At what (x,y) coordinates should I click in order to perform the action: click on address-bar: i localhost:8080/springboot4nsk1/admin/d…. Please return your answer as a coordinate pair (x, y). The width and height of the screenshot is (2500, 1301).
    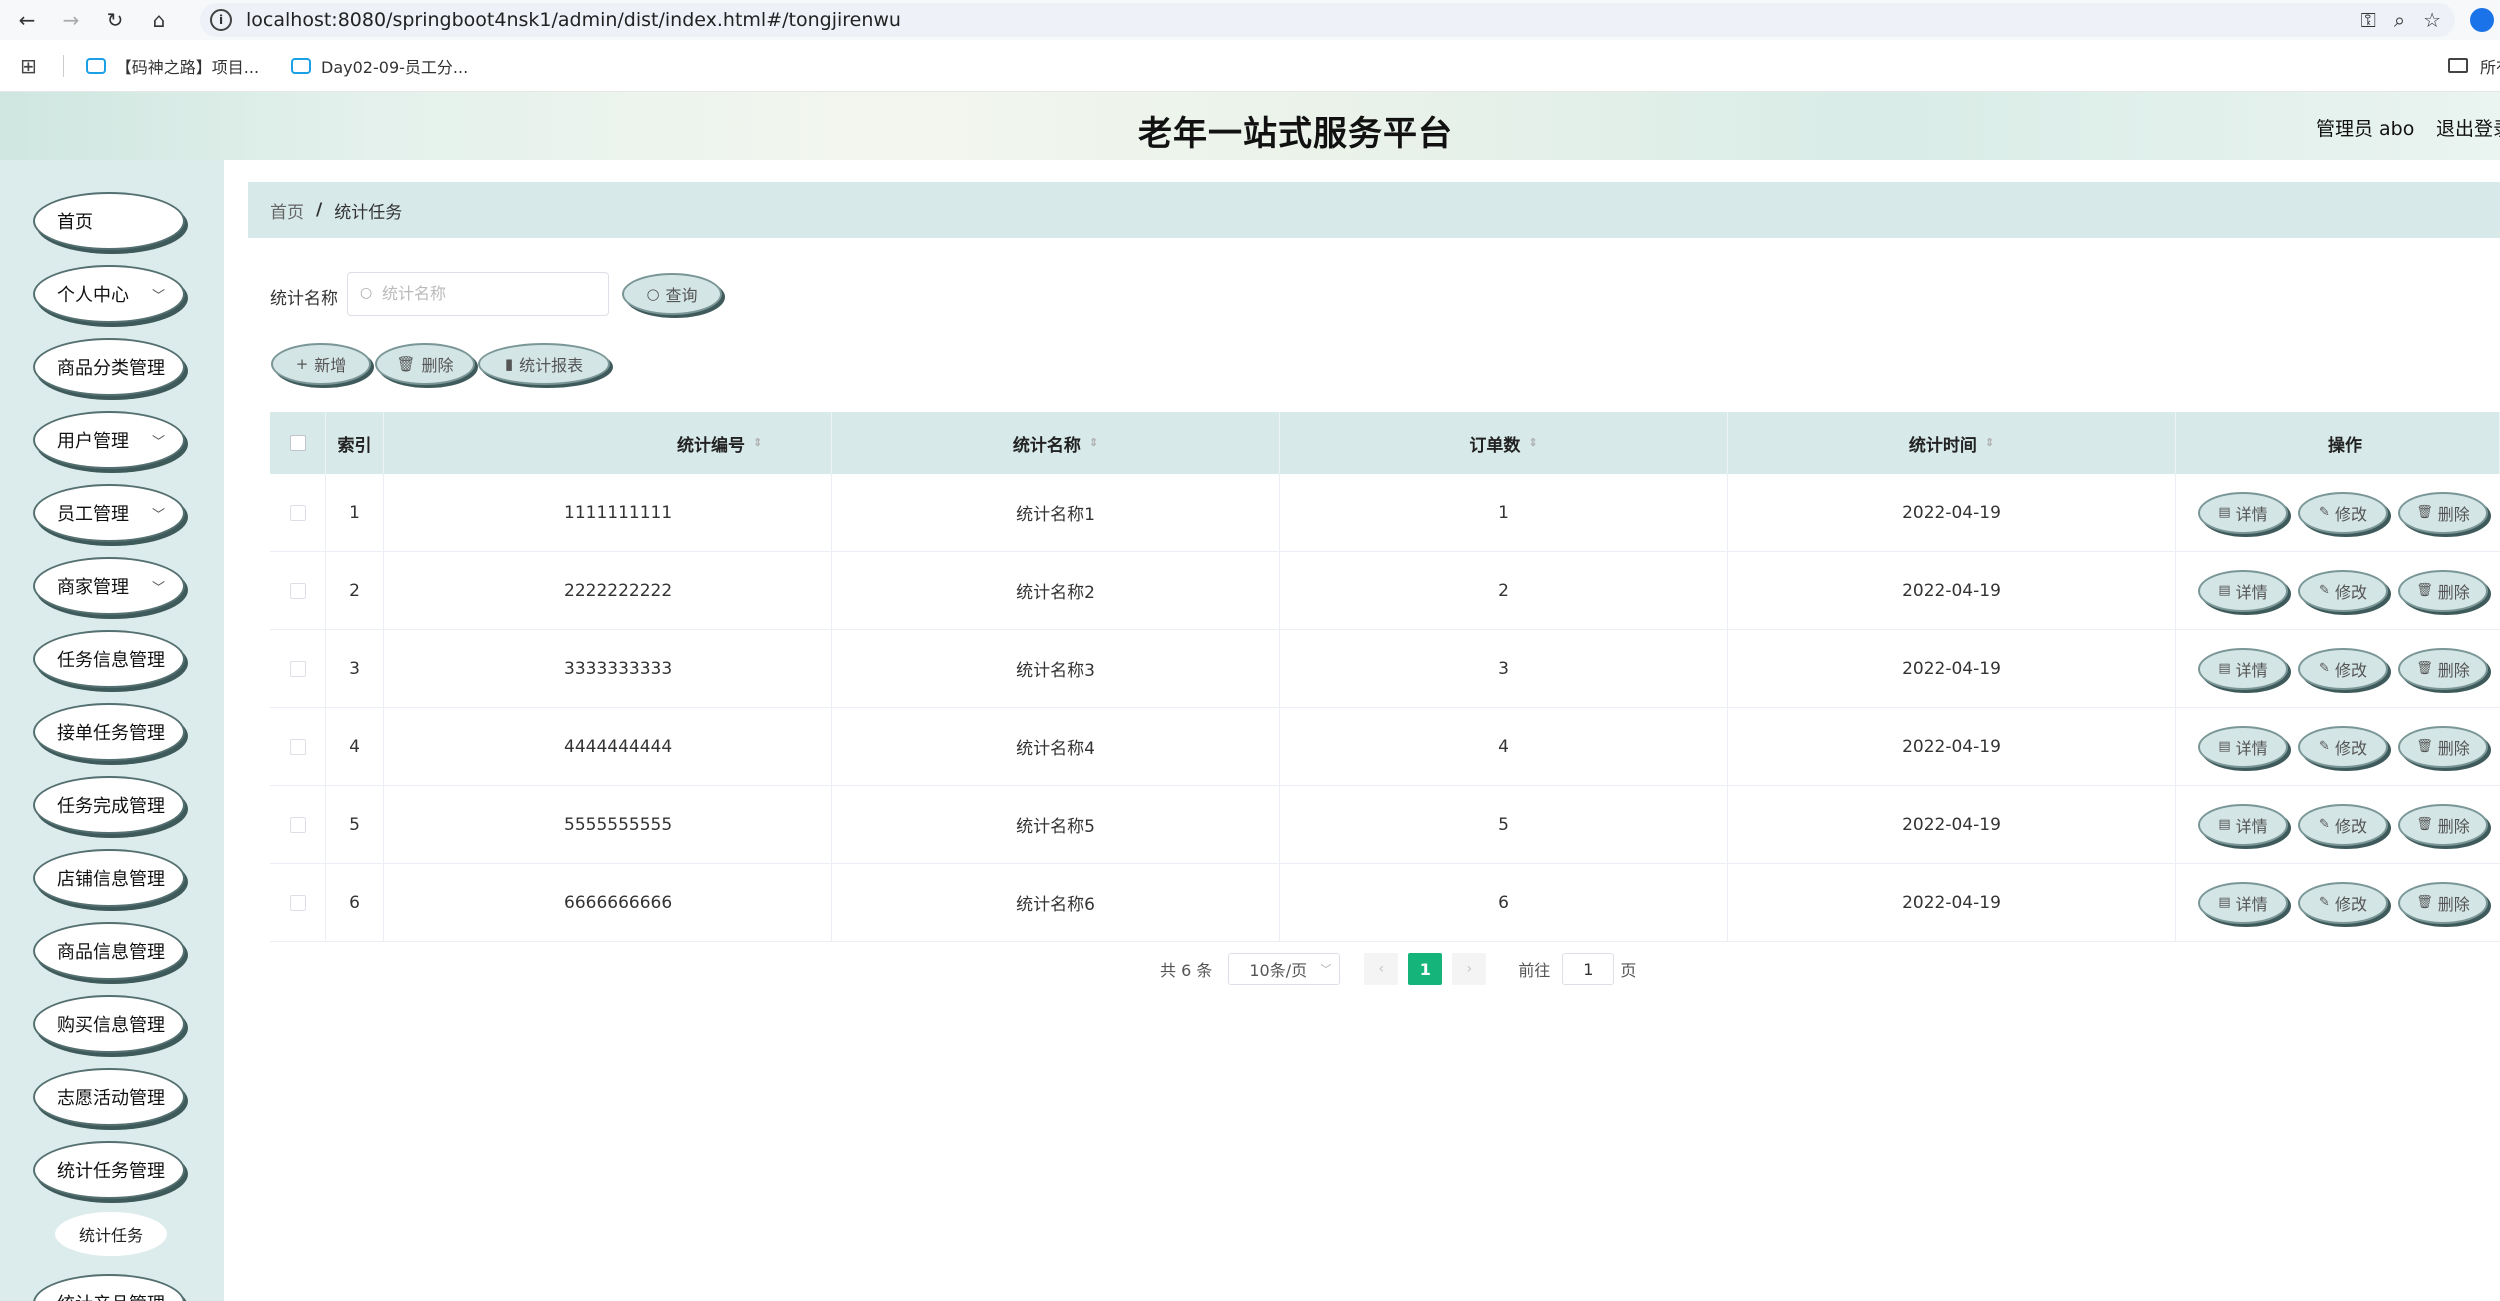
    Looking at the image, I should click on (1327, 20).